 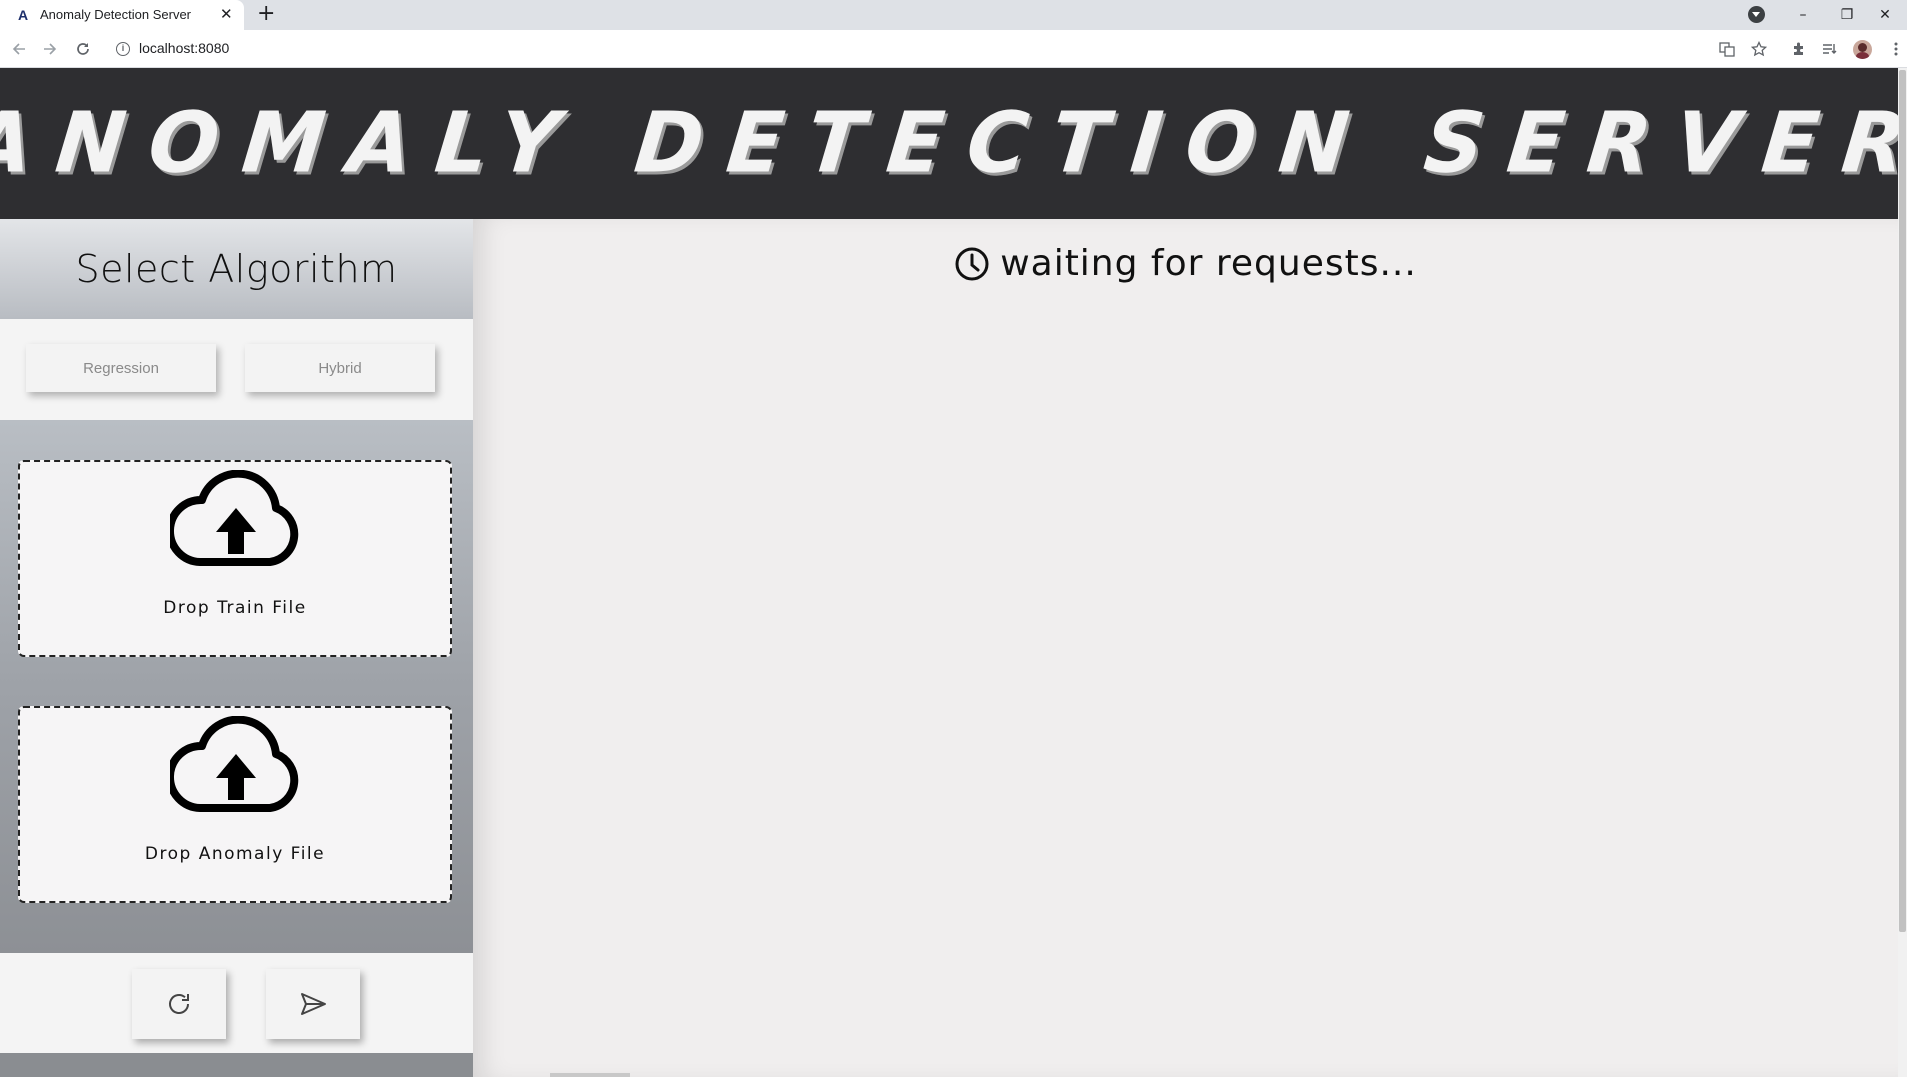 What do you see at coordinates (1862, 49) in the screenshot?
I see `profile-avatar` at bounding box center [1862, 49].